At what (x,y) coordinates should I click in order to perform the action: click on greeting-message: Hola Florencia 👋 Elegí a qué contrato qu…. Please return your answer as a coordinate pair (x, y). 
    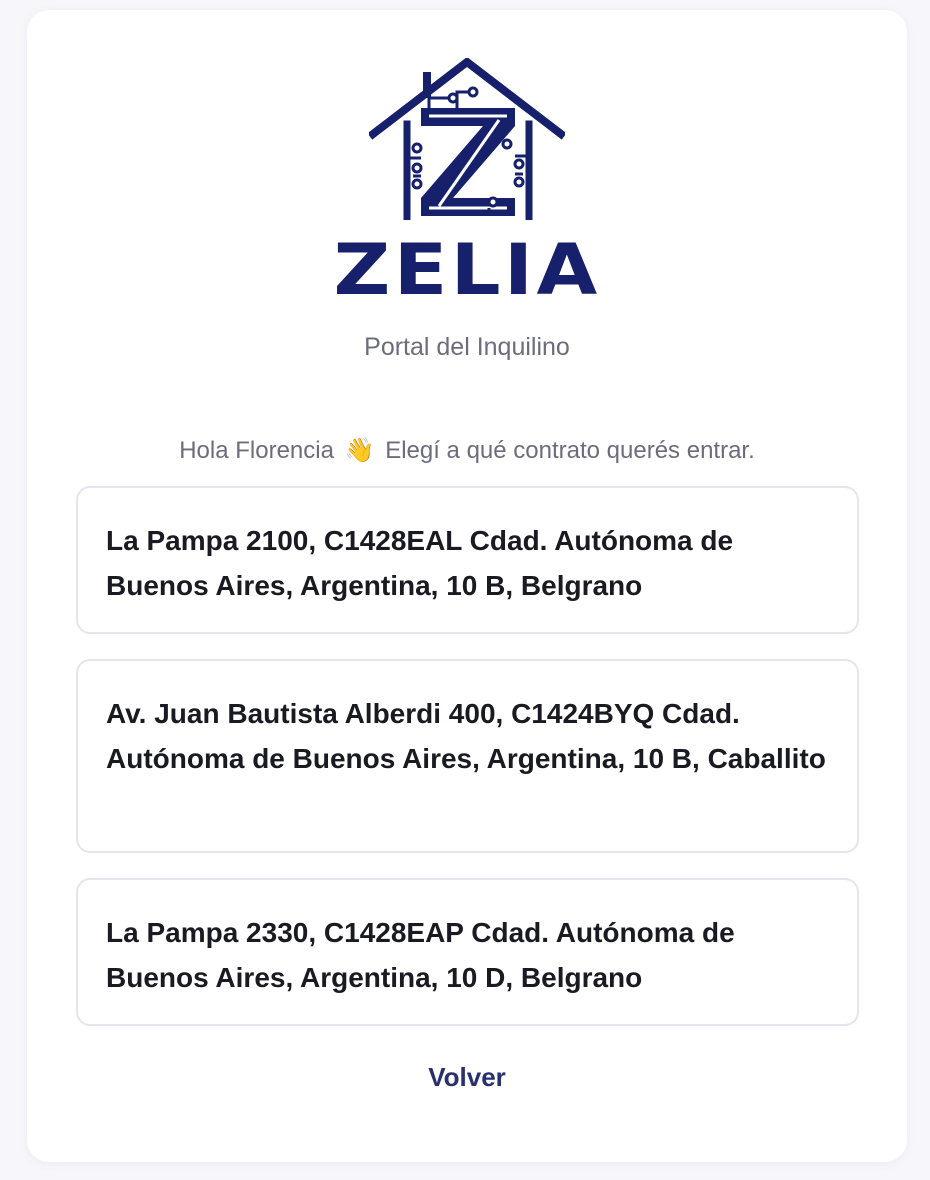
    Looking at the image, I should click on (467, 451).